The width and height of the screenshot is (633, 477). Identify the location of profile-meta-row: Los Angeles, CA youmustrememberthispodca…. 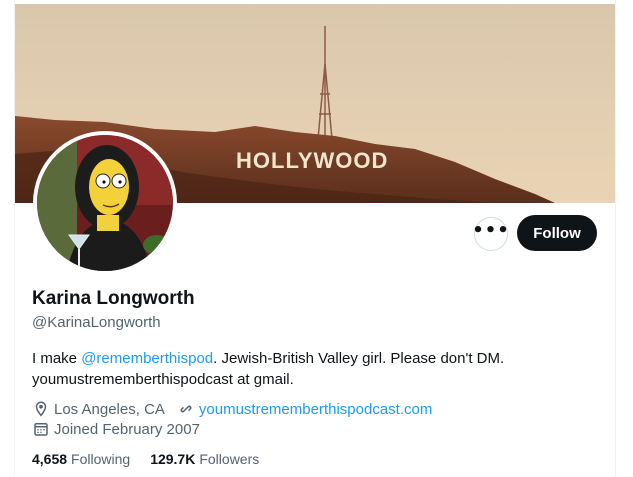
(232, 409).